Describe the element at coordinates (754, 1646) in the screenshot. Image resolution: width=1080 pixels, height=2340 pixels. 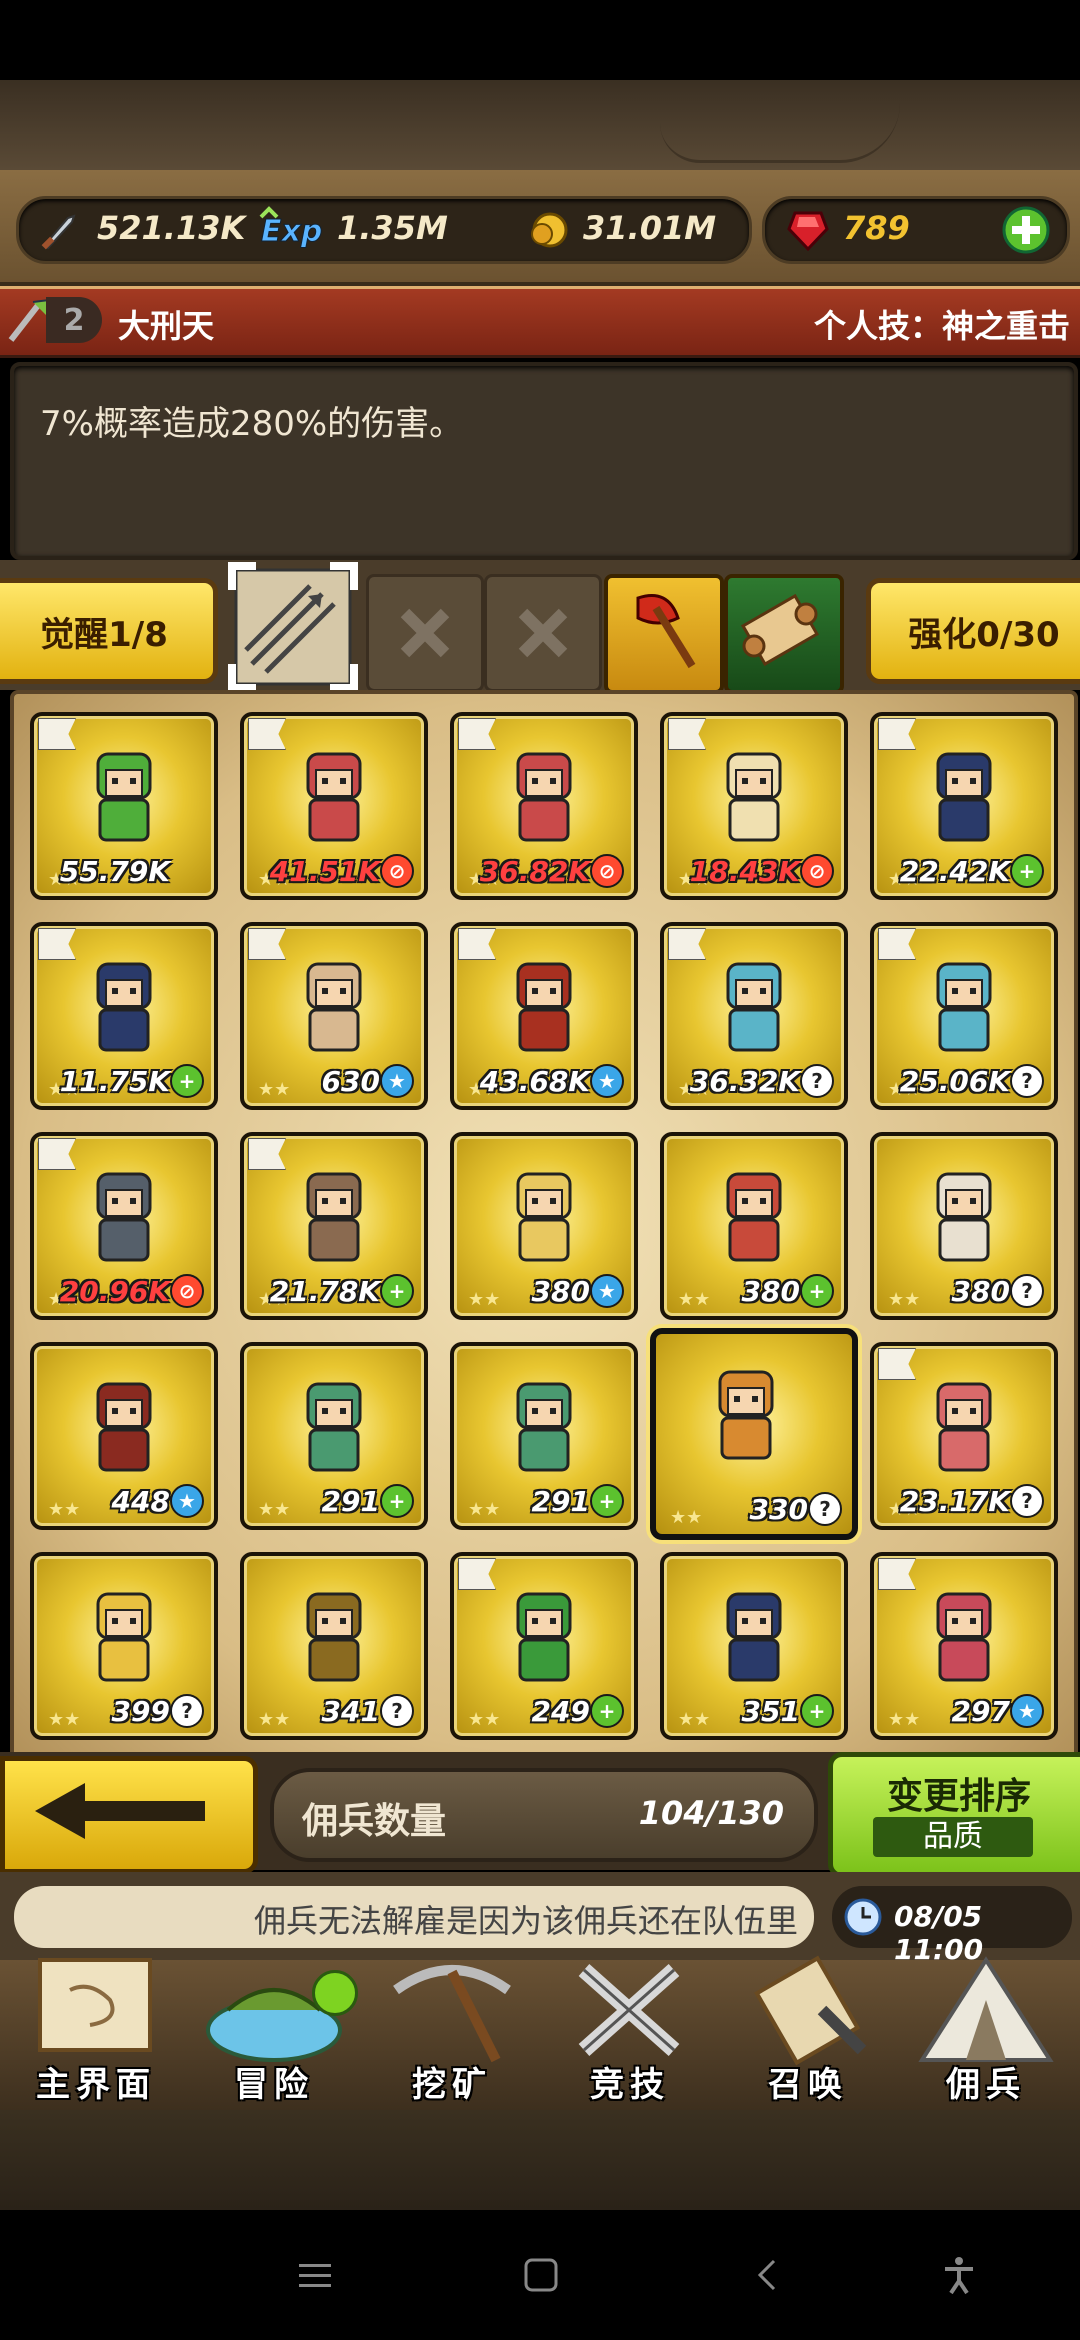
I see `mercenary-card: ★★ 351 +` at that location.